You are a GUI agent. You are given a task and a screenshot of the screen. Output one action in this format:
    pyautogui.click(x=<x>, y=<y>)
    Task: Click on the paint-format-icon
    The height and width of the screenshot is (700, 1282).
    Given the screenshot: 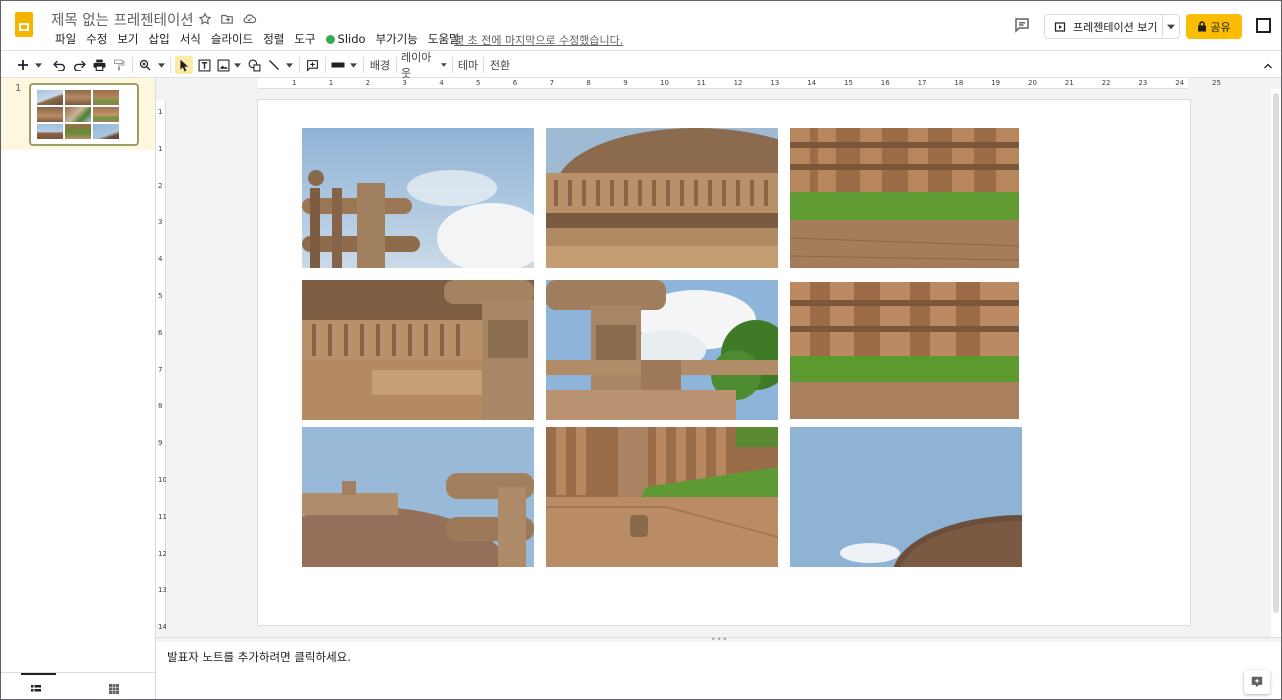 What is the action you would take?
    pyautogui.click(x=119, y=65)
    